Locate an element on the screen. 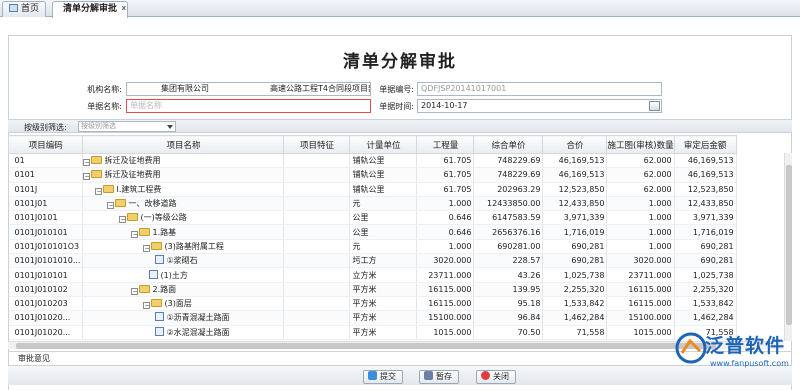 The width and height of the screenshot is (800, 390). col-qty: 工程量 is located at coordinates (445, 144).